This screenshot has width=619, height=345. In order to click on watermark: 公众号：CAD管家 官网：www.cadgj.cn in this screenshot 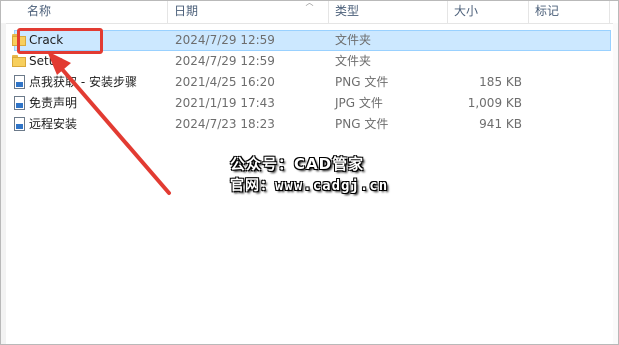, I will do `click(309, 175)`.